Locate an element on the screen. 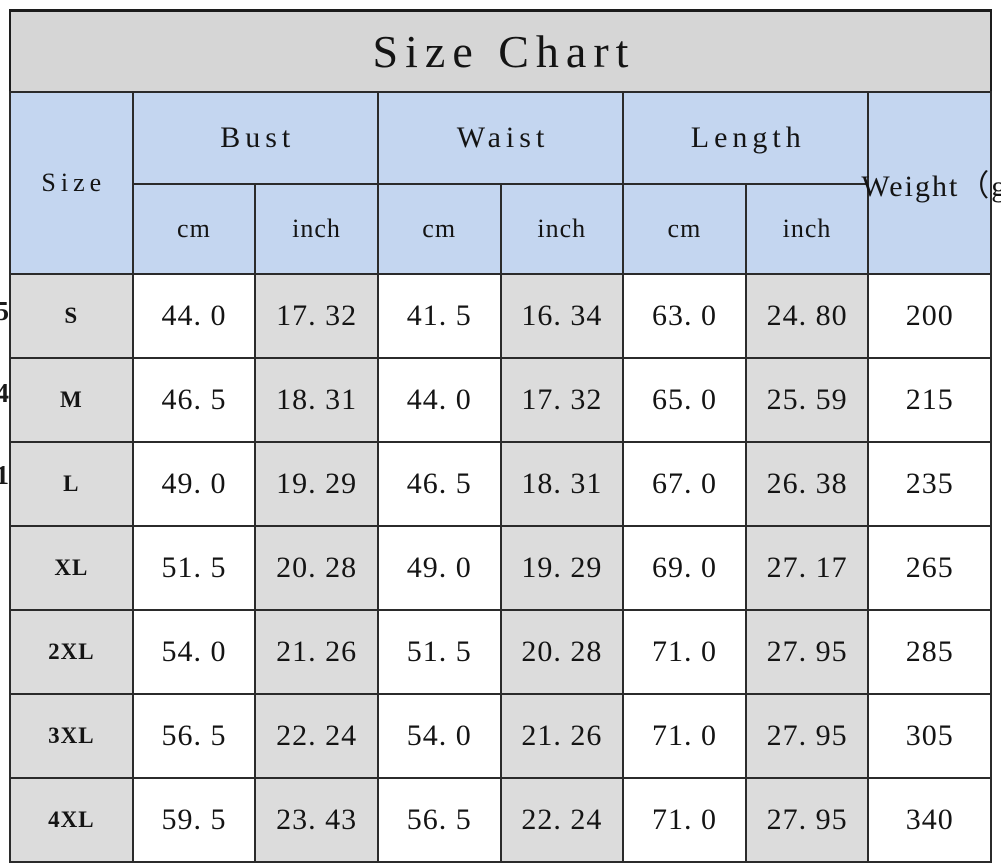 The width and height of the screenshot is (1001, 863). cell-length-cm: 69. 0 is located at coordinates (684, 568).